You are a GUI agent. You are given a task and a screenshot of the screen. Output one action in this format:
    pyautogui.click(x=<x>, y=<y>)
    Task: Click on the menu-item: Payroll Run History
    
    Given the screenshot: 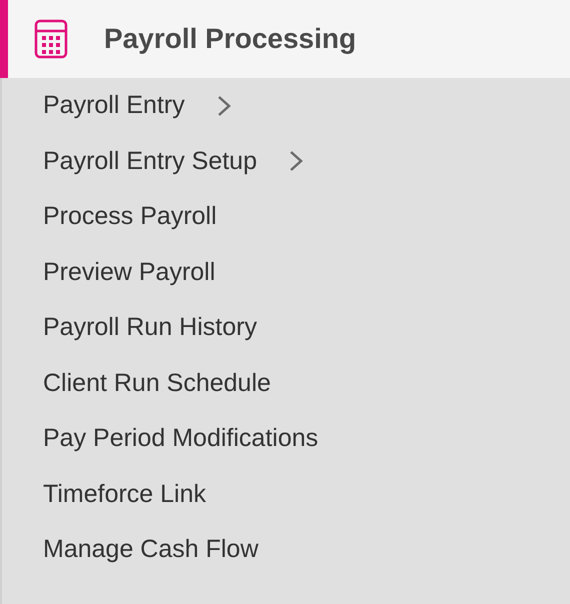 What is the action you would take?
    pyautogui.click(x=150, y=327)
    